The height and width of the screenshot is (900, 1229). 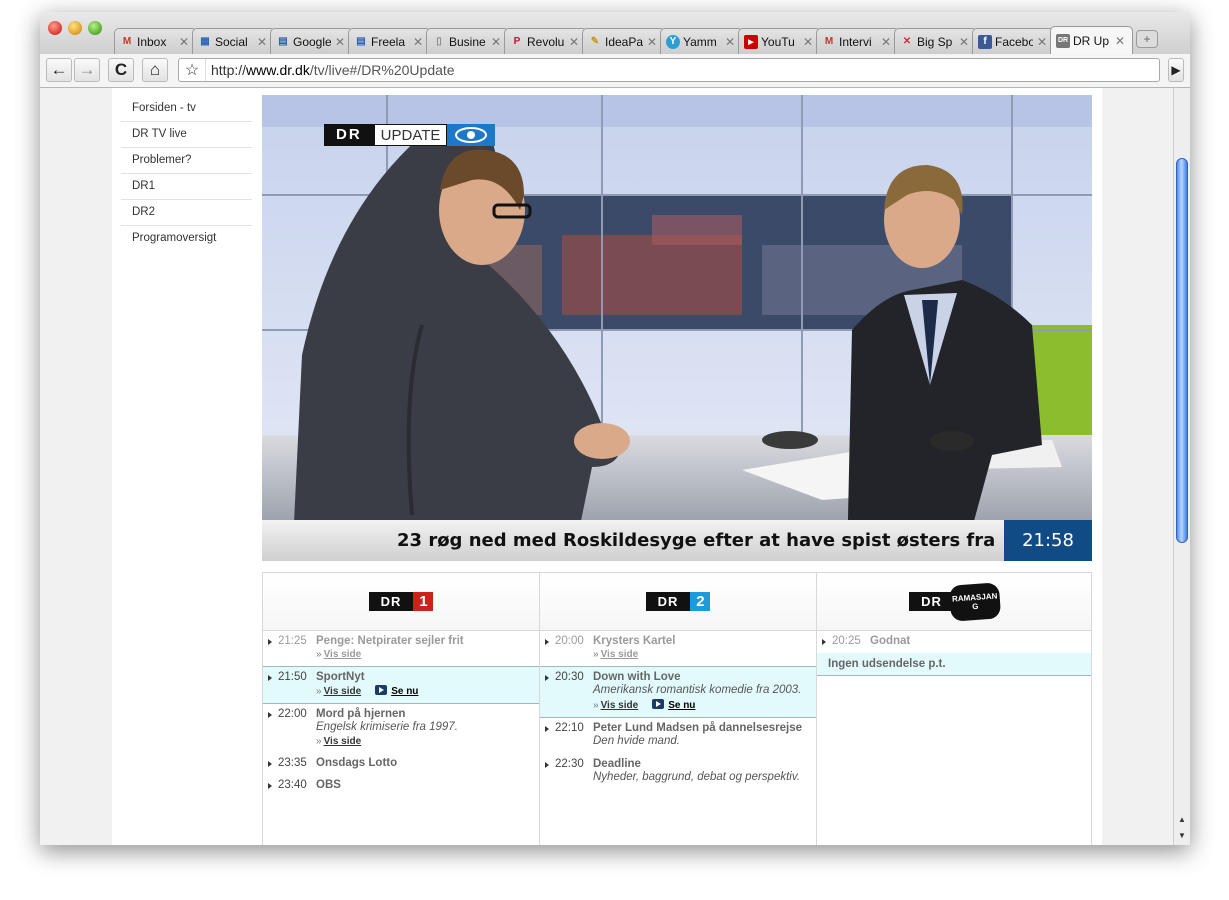 What do you see at coordinates (330, 70) in the screenshot?
I see `url-text: http://www.dr.dk/tv/live#/DR%20Update` at bounding box center [330, 70].